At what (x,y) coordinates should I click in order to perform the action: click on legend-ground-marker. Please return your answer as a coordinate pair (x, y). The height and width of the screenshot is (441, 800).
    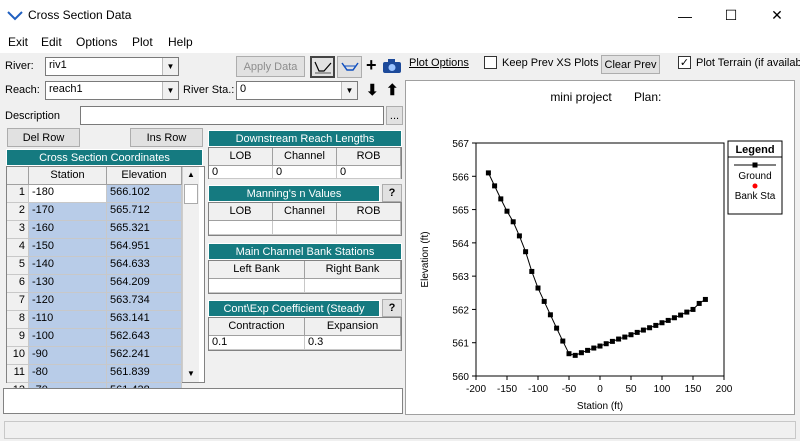
    Looking at the image, I should click on (755, 165).